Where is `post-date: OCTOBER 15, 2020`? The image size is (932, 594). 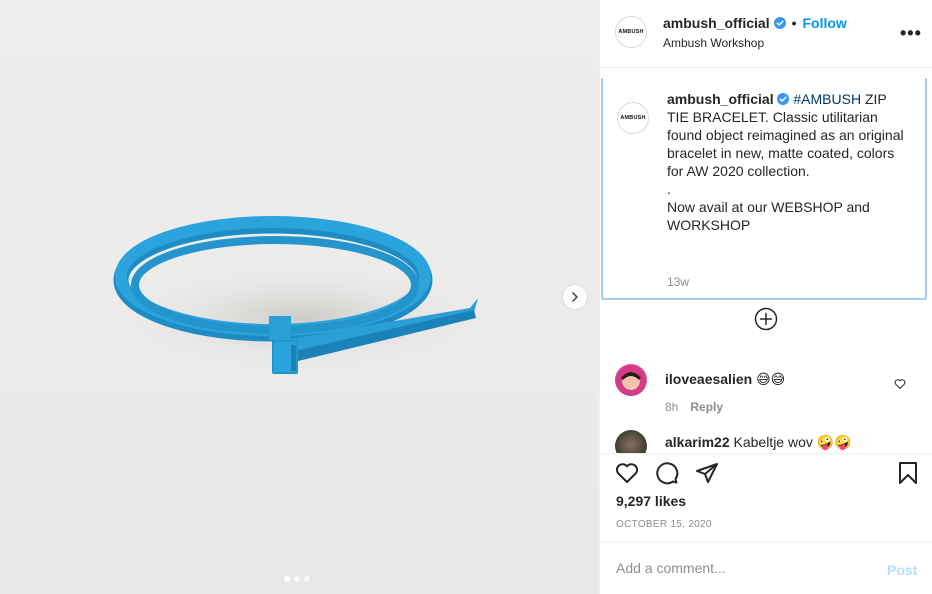
post-date: OCTOBER 15, 2020 is located at coordinates (664, 524).